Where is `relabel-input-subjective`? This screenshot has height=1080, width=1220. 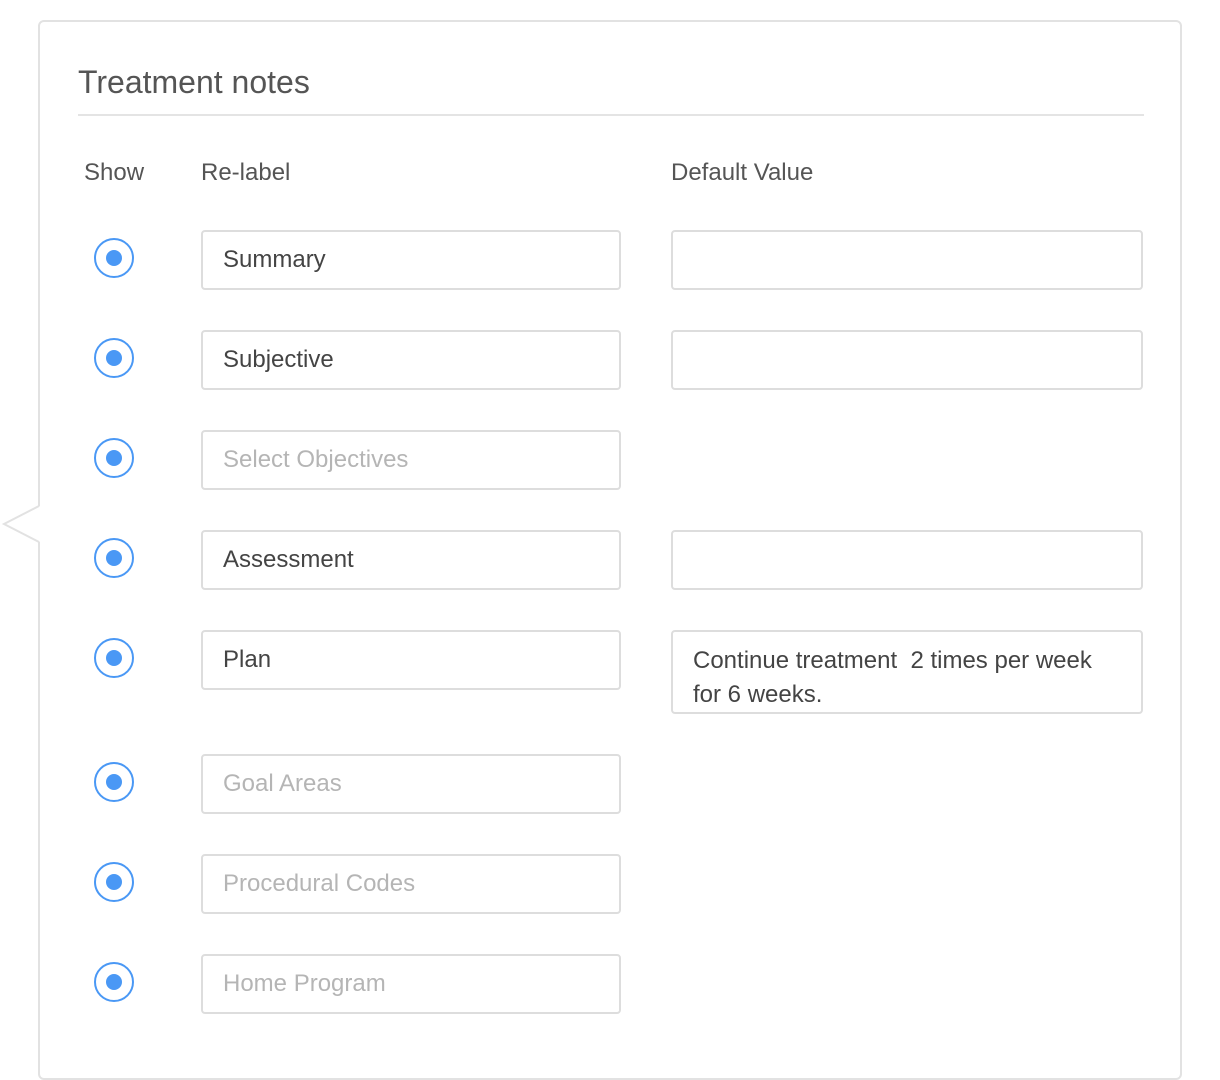 relabel-input-subjective is located at coordinates (411, 360).